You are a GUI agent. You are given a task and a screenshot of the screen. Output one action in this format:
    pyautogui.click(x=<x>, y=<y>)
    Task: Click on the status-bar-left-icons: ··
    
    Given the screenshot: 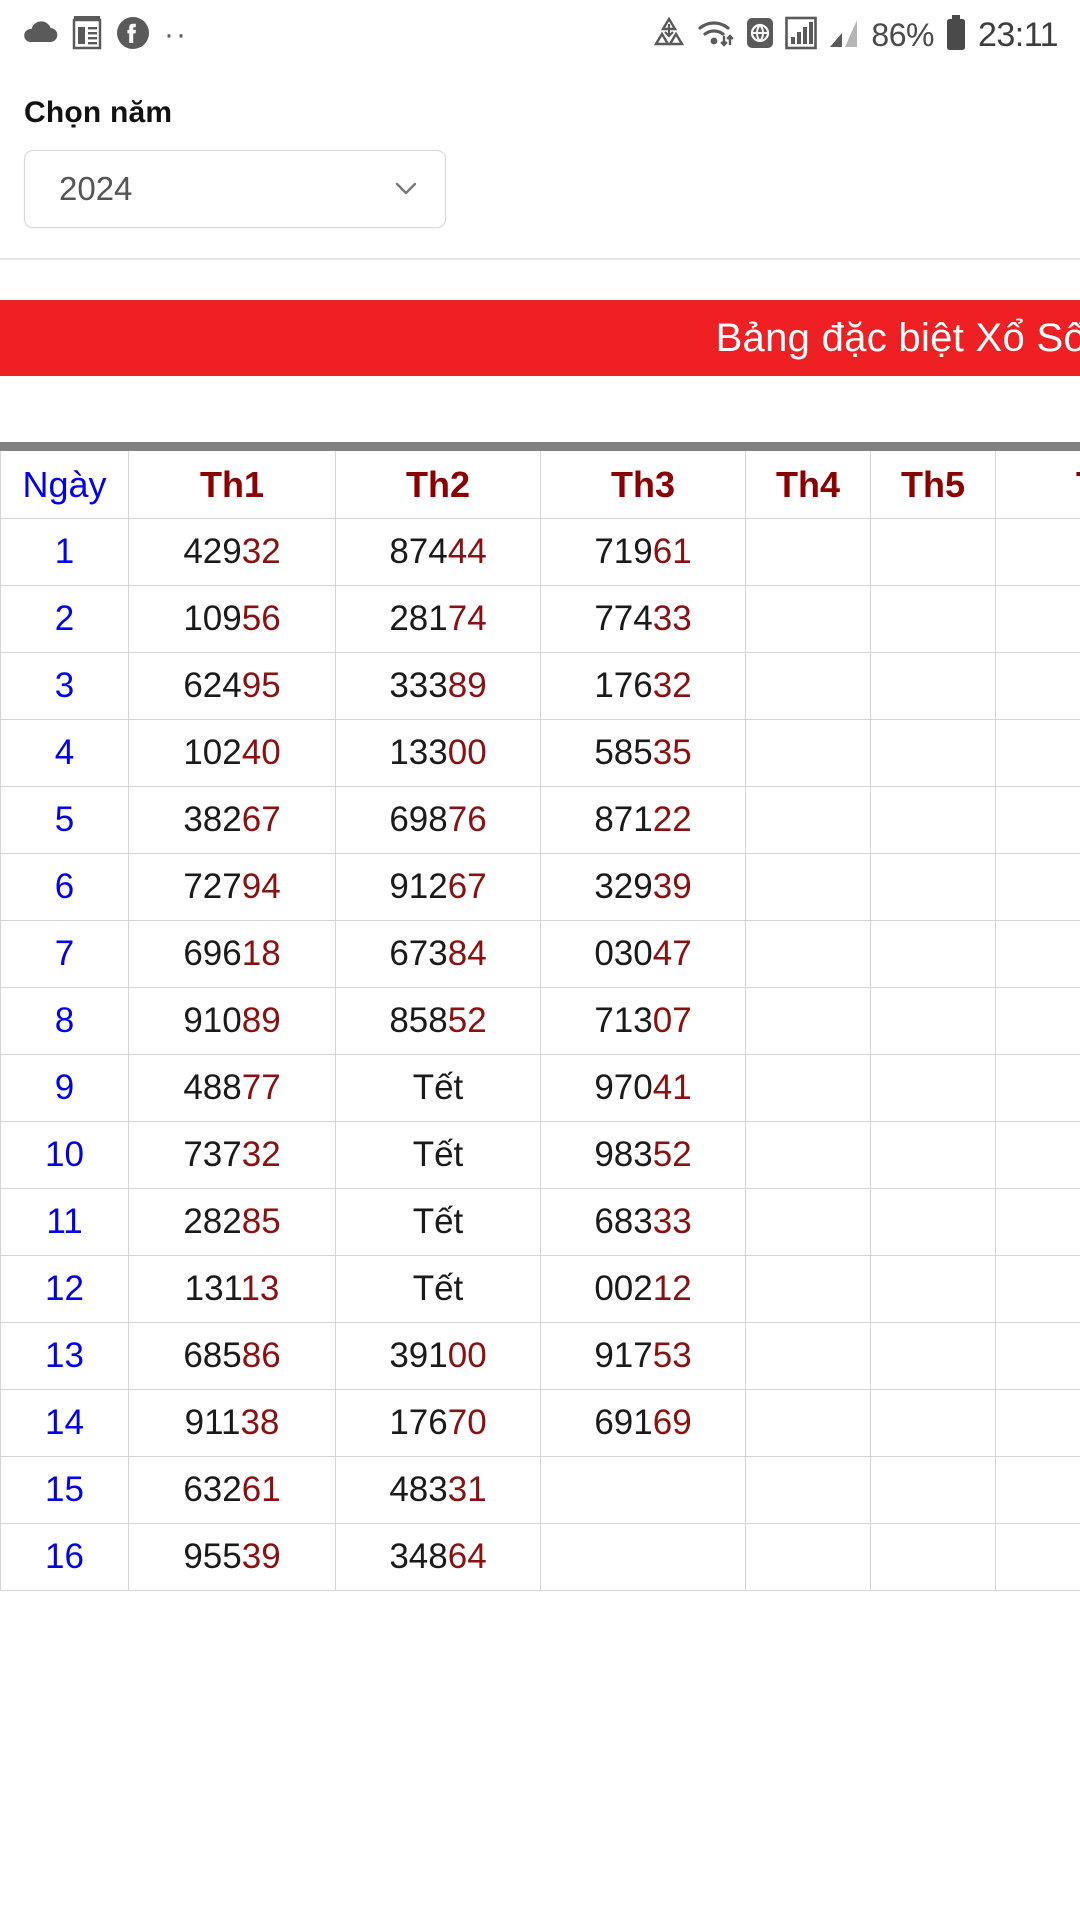 What is the action you would take?
    pyautogui.click(x=105, y=35)
    